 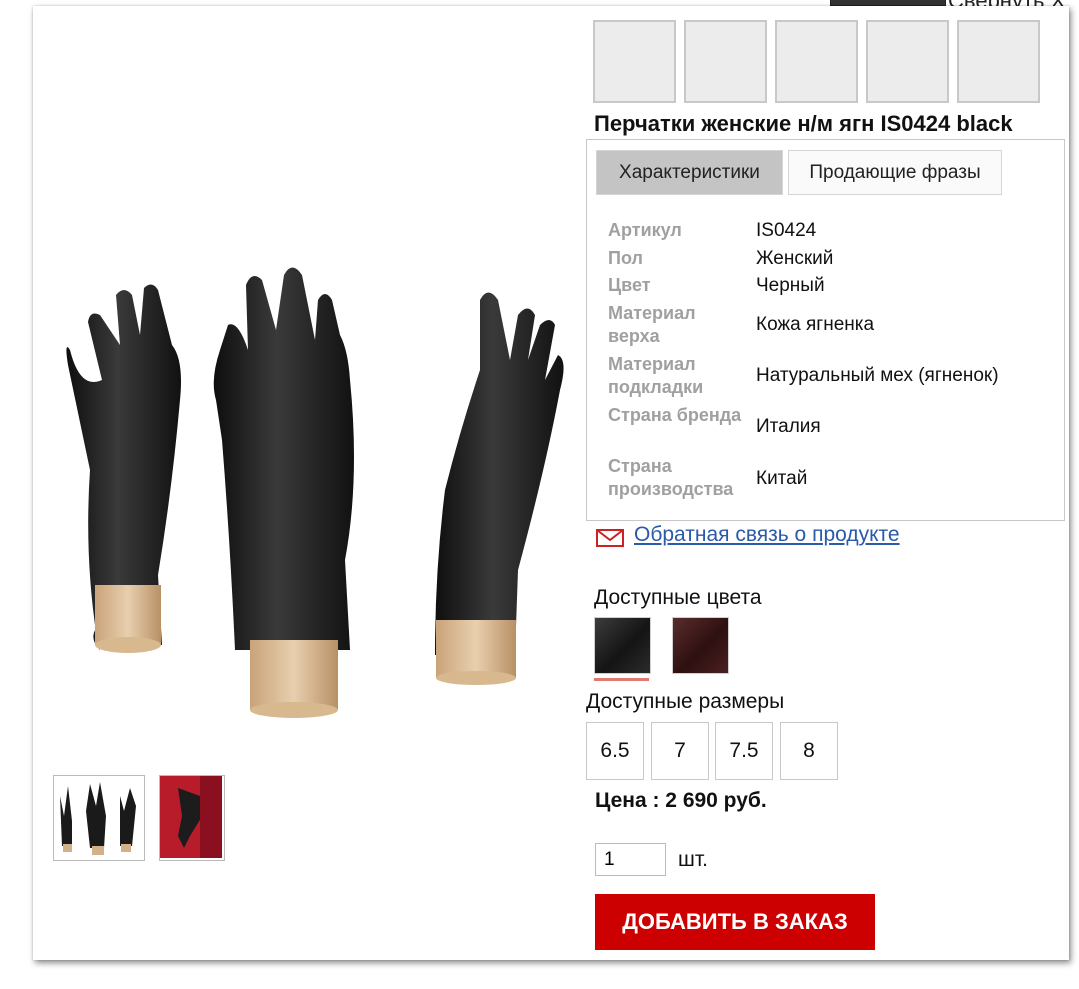 I want to click on quantity-unit: шт., so click(x=693, y=859).